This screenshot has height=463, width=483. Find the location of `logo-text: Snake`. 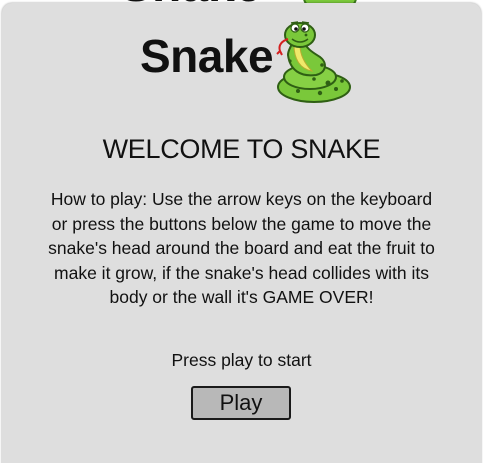

logo-text: Snake is located at coordinates (207, 56).